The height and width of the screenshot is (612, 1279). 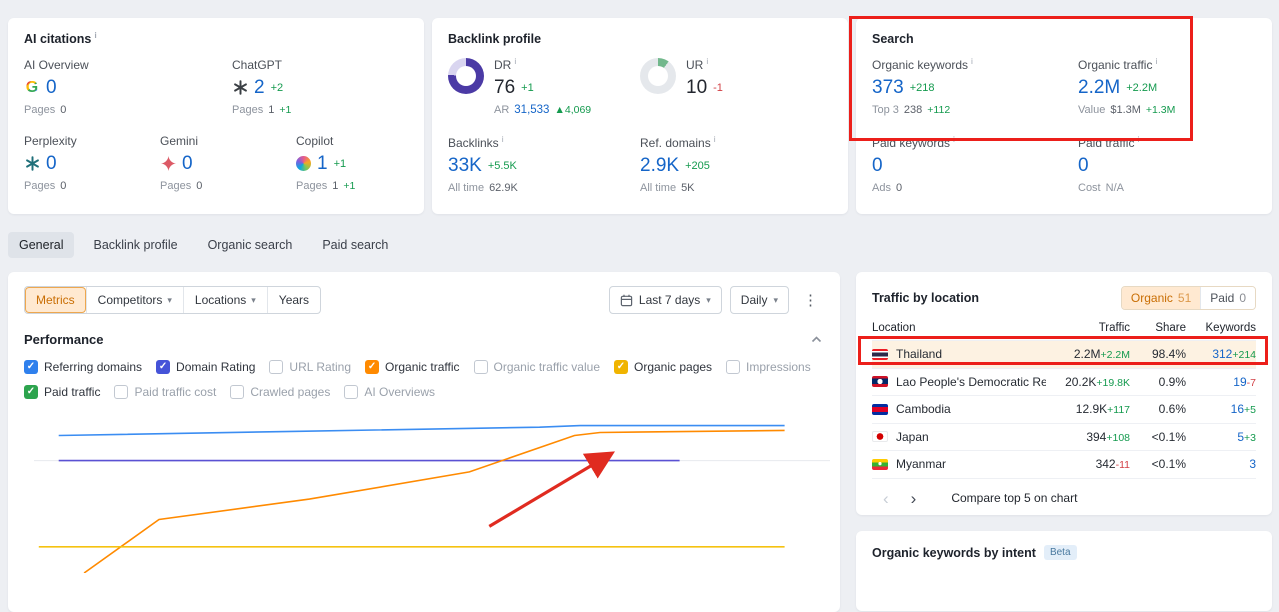 What do you see at coordinates (914, 498) in the screenshot?
I see `next-page-icon: ›` at bounding box center [914, 498].